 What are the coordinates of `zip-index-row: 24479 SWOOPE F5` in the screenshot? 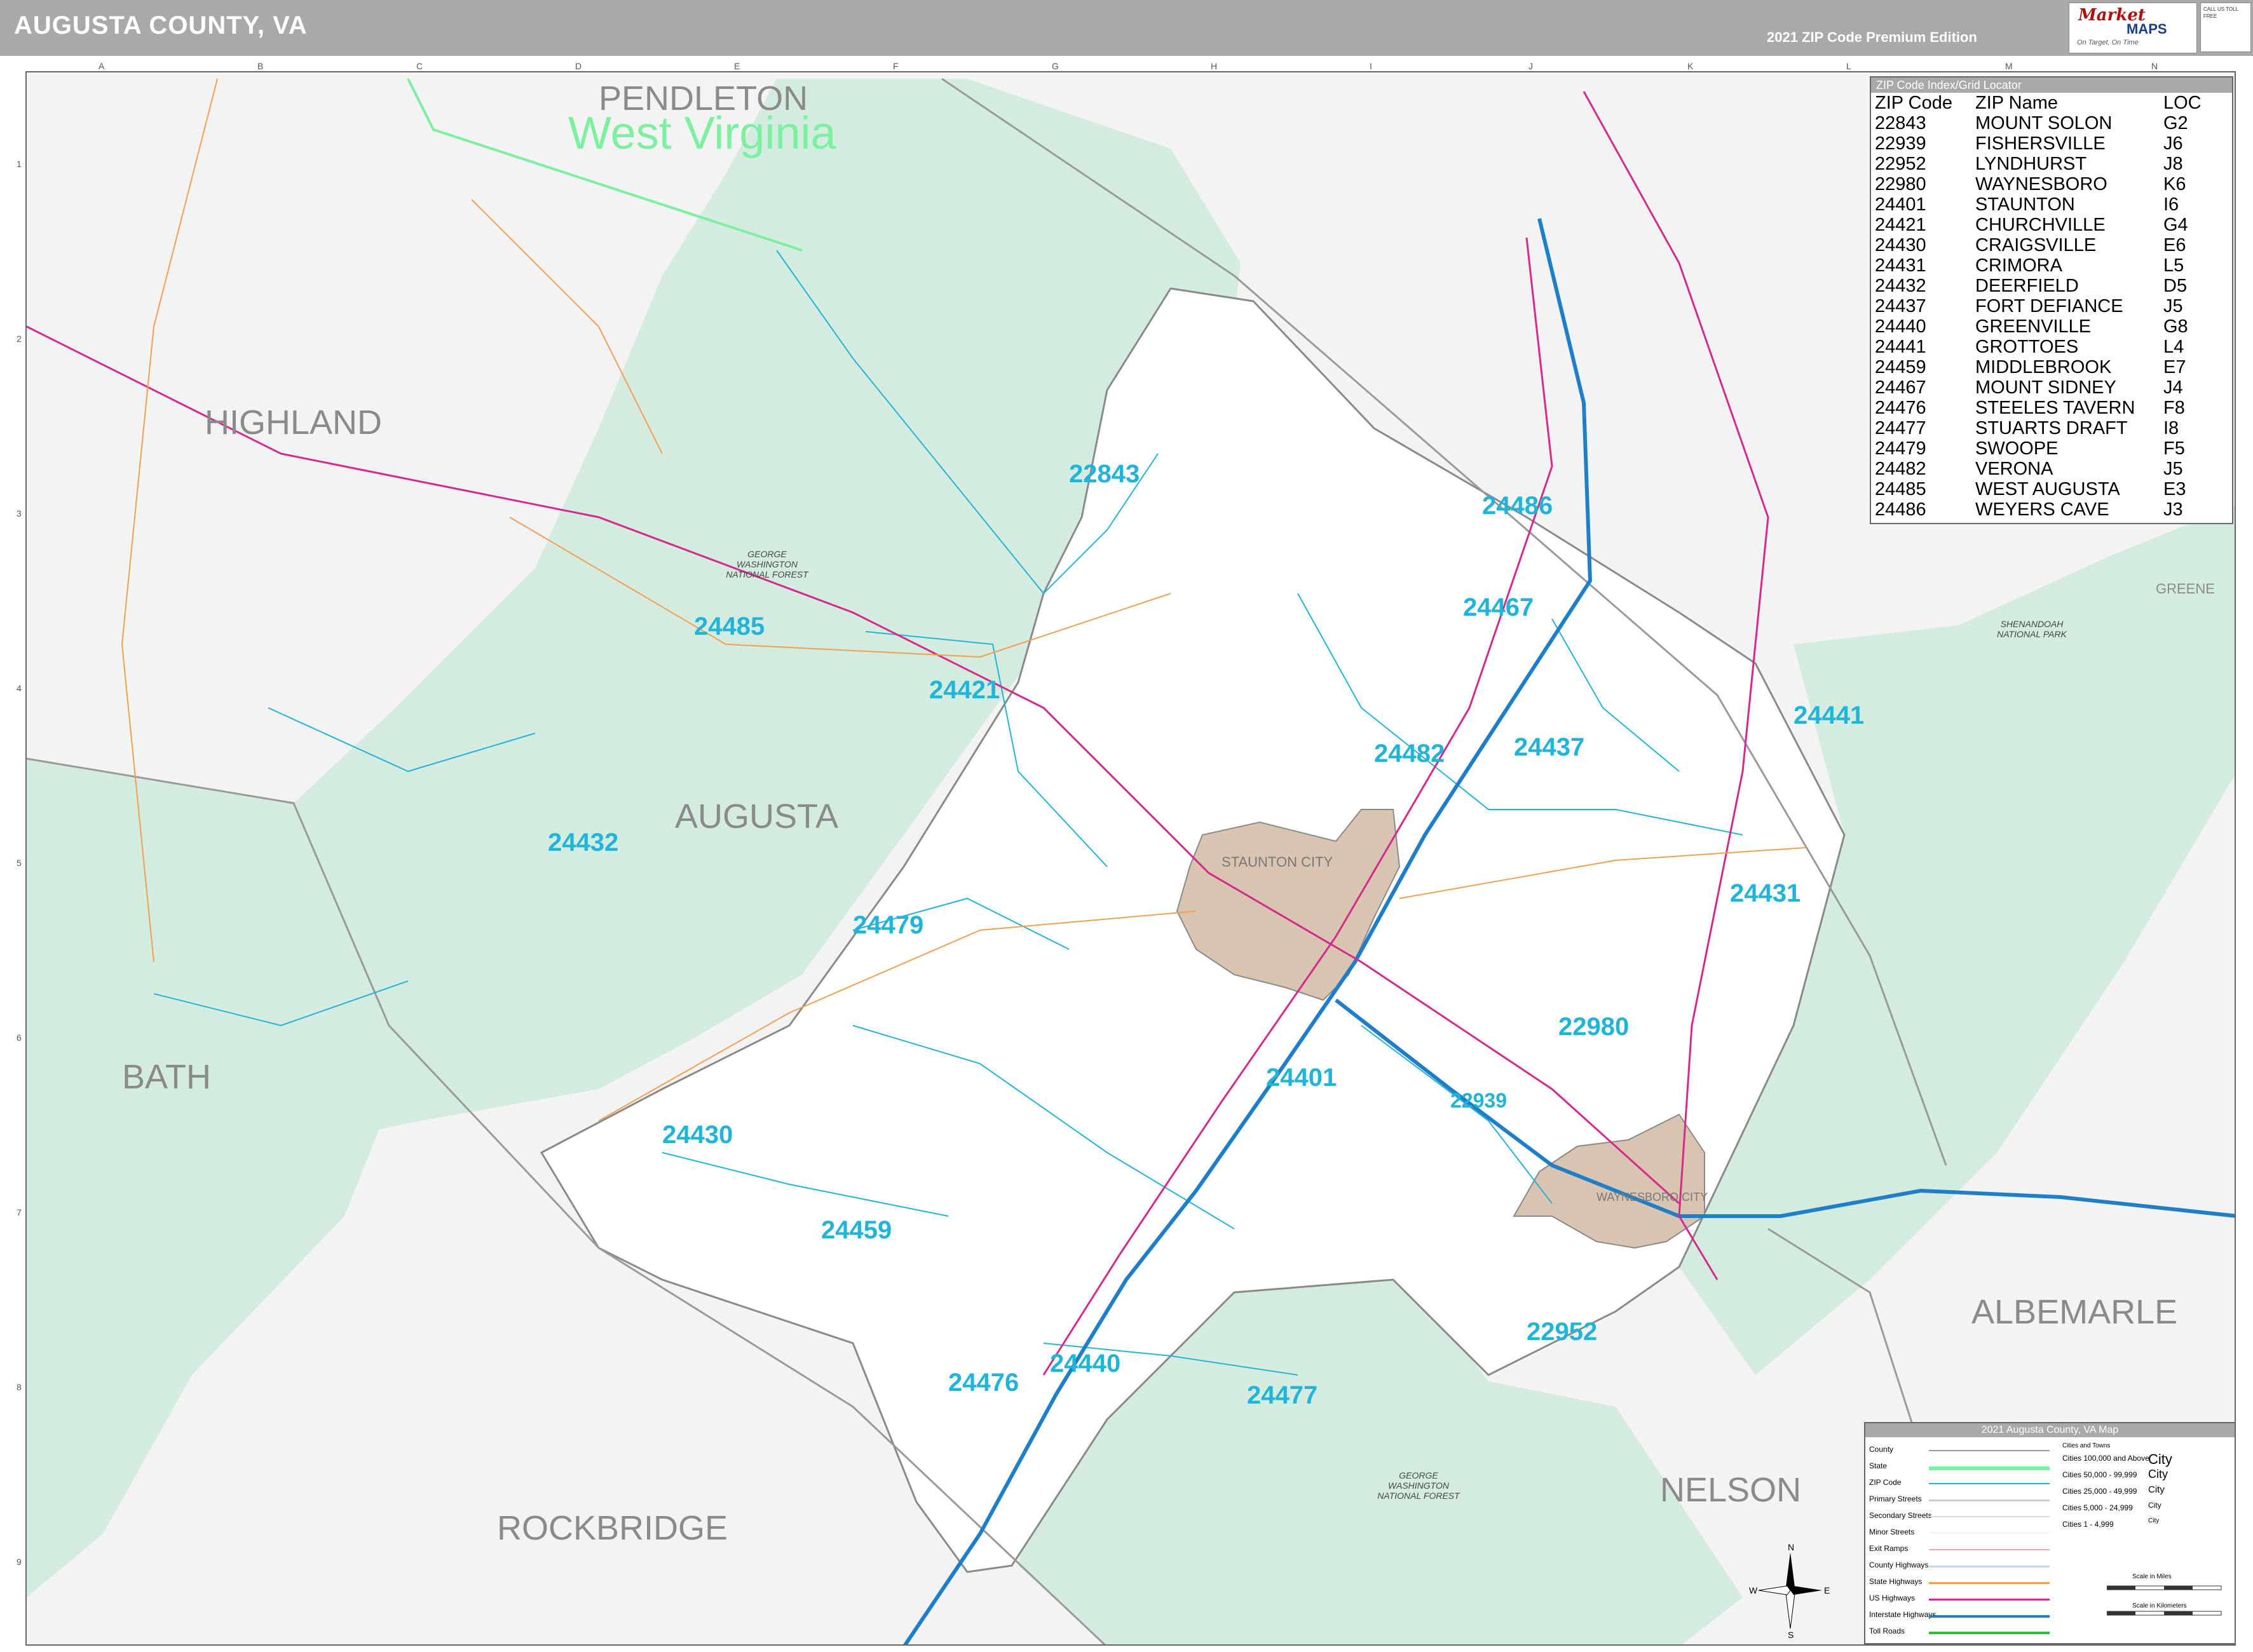 It's located at (2041, 448).